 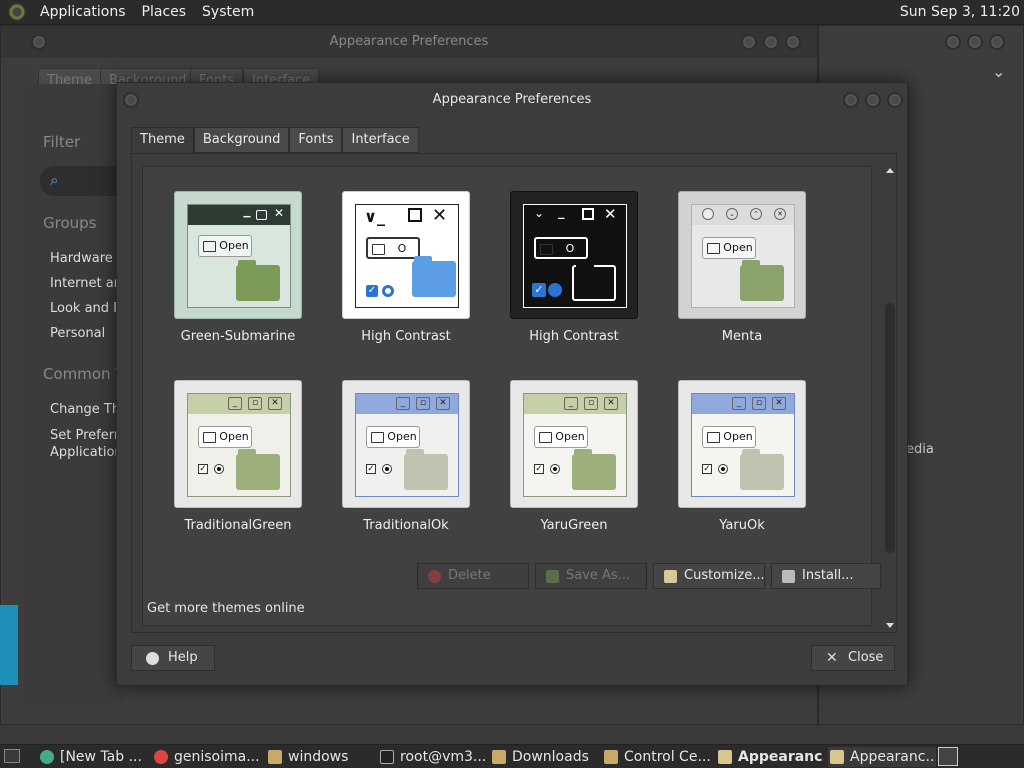 I want to click on workspace-switcher, so click(x=948, y=756).